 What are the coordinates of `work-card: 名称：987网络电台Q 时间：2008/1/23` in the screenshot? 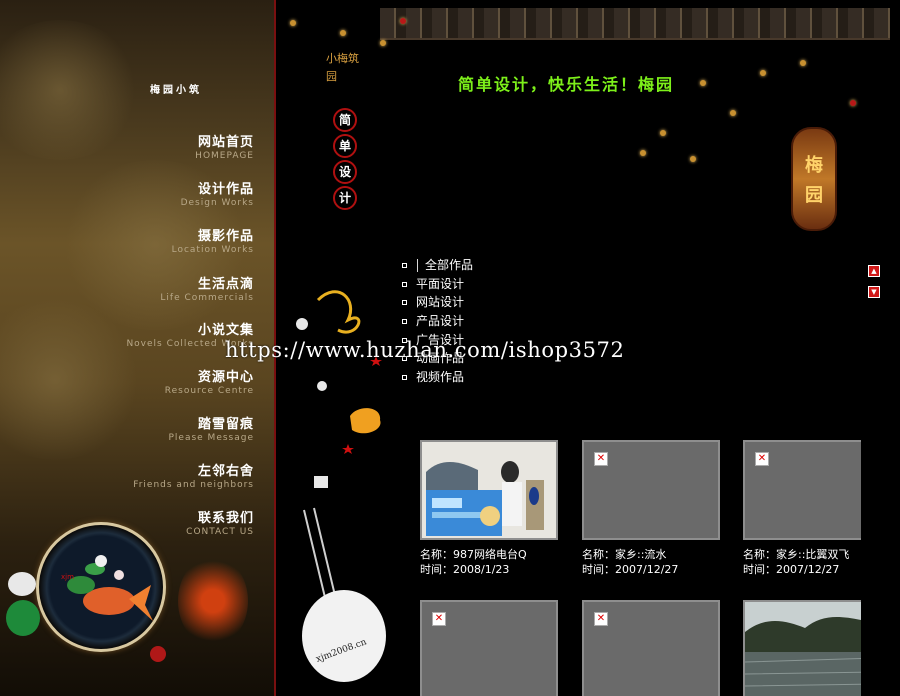 It's located at (489, 508).